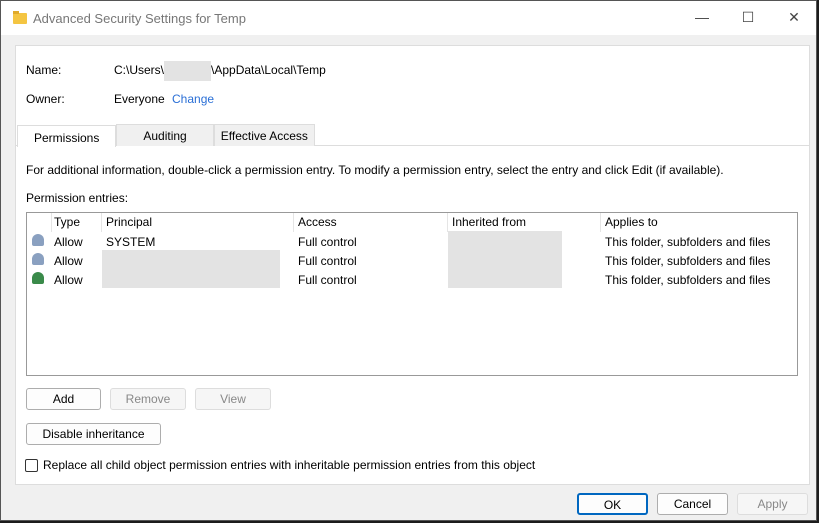  What do you see at coordinates (524, 222) in the screenshot?
I see `column-inherited-from: Inherited from` at bounding box center [524, 222].